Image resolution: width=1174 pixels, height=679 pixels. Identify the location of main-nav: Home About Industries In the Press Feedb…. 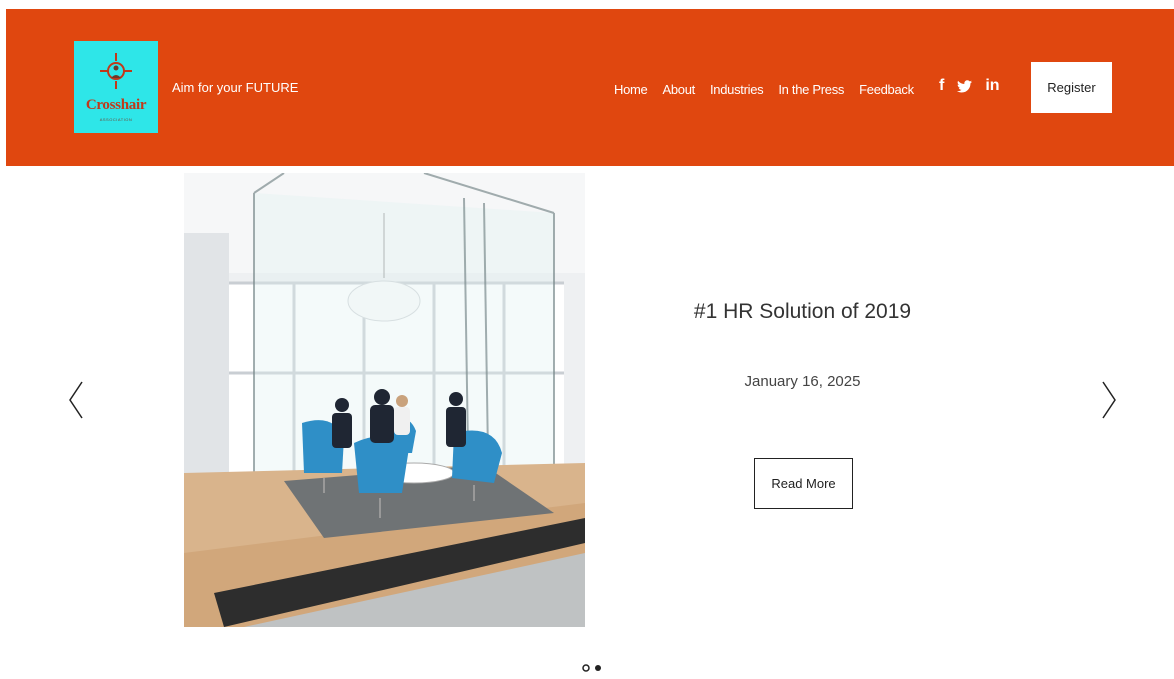
(771, 89).